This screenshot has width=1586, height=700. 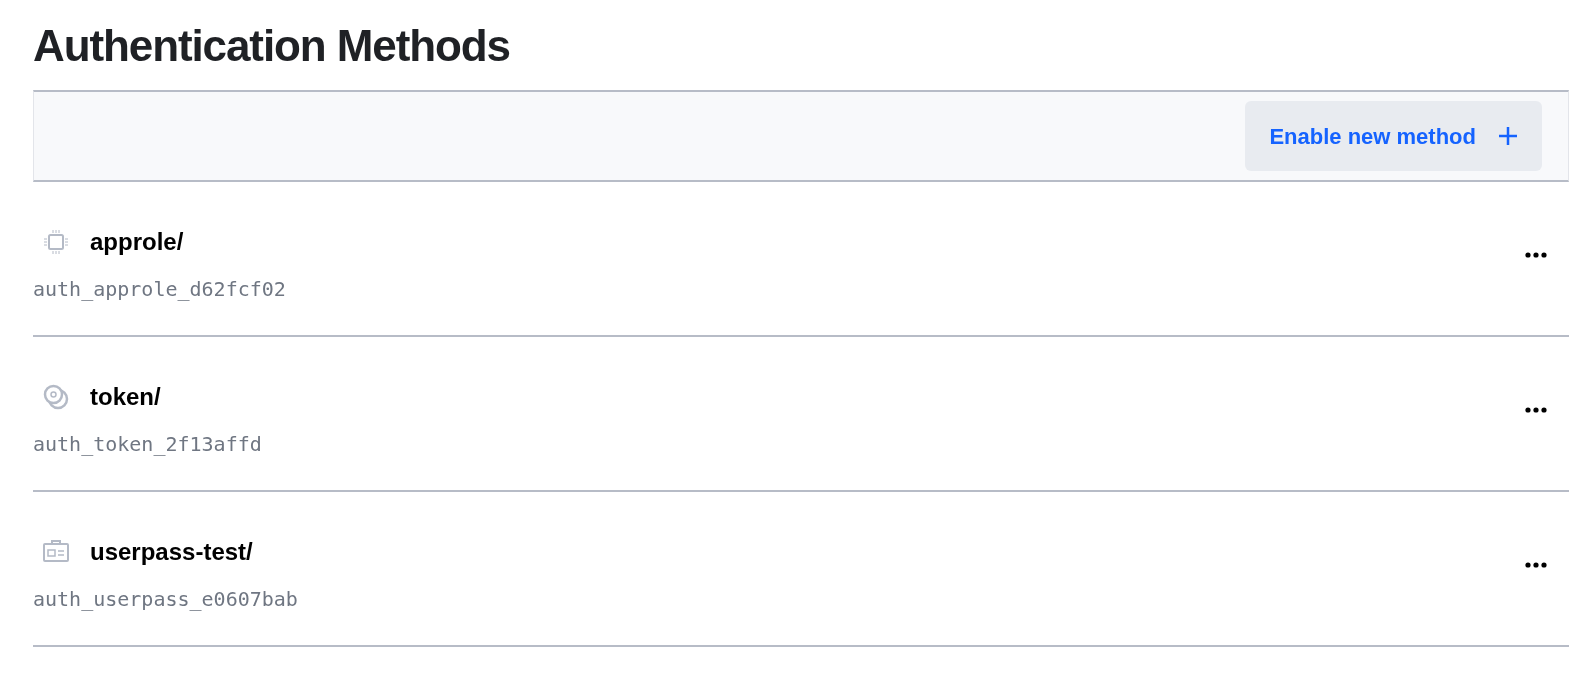 I want to click on accessor-id: auth_token_2f13affd, so click(x=147, y=444).